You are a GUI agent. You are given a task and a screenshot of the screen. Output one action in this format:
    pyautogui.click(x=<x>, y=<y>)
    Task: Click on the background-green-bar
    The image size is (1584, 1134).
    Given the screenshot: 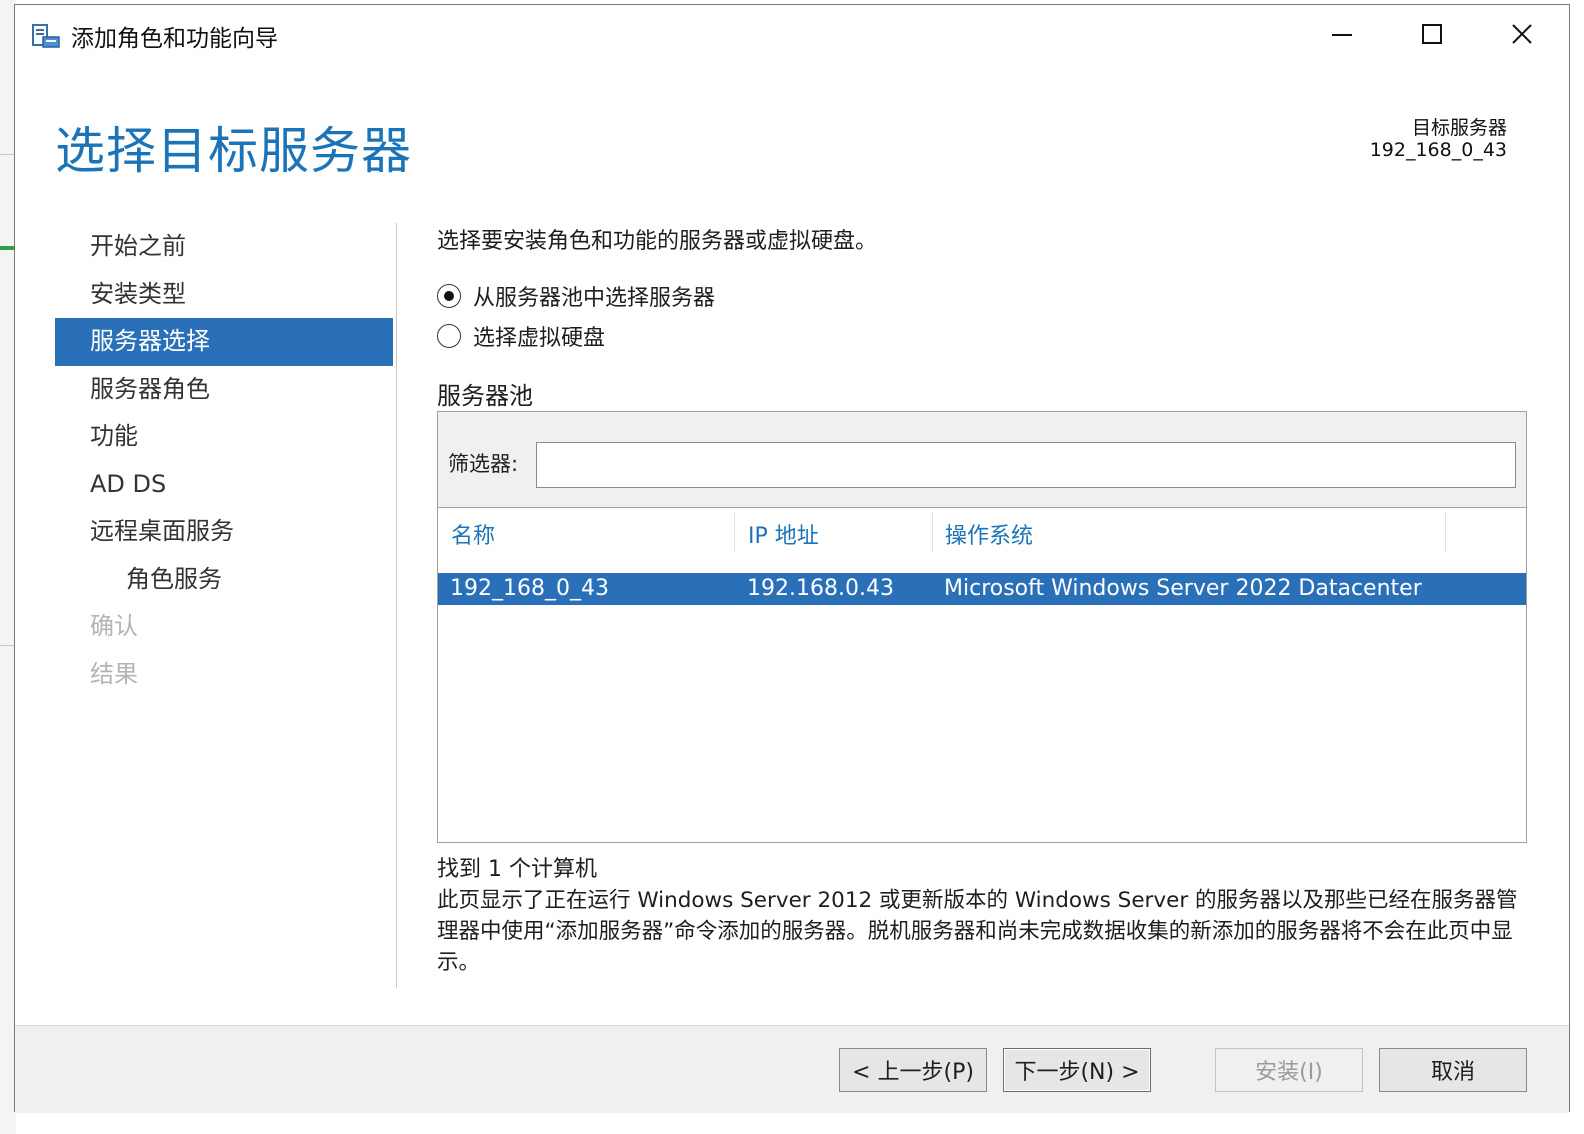 What is the action you would take?
    pyautogui.click(x=7, y=248)
    